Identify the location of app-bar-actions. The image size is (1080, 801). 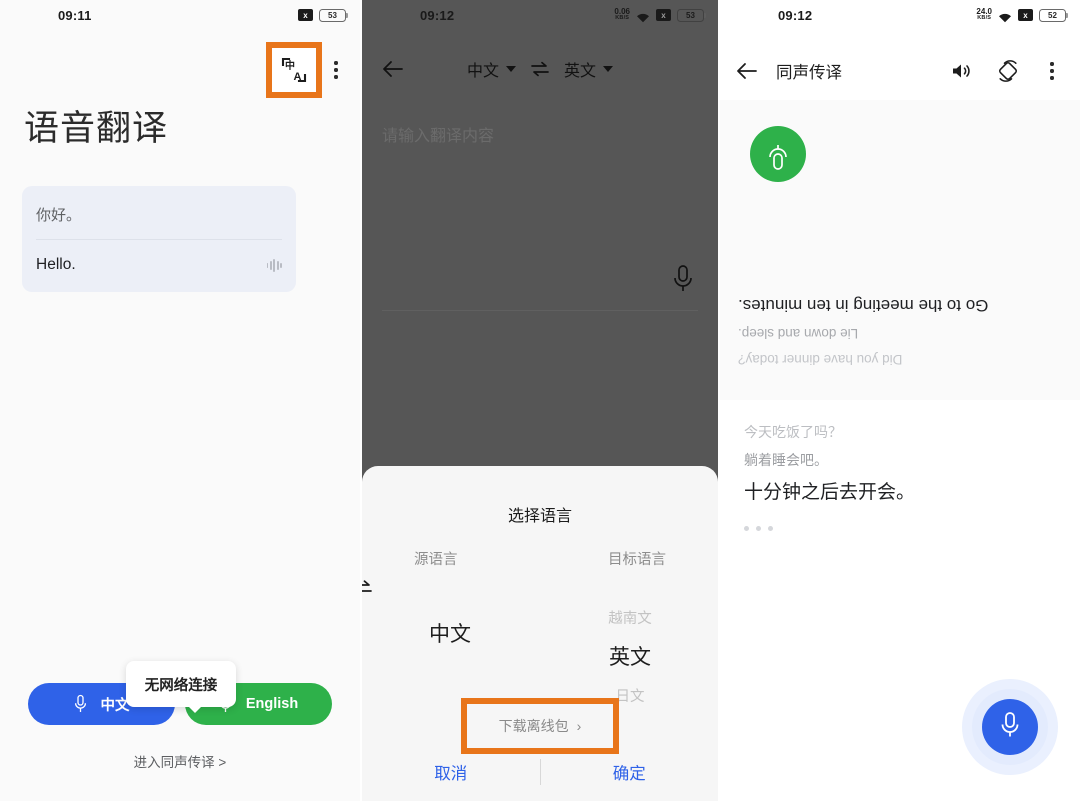
(1008, 71).